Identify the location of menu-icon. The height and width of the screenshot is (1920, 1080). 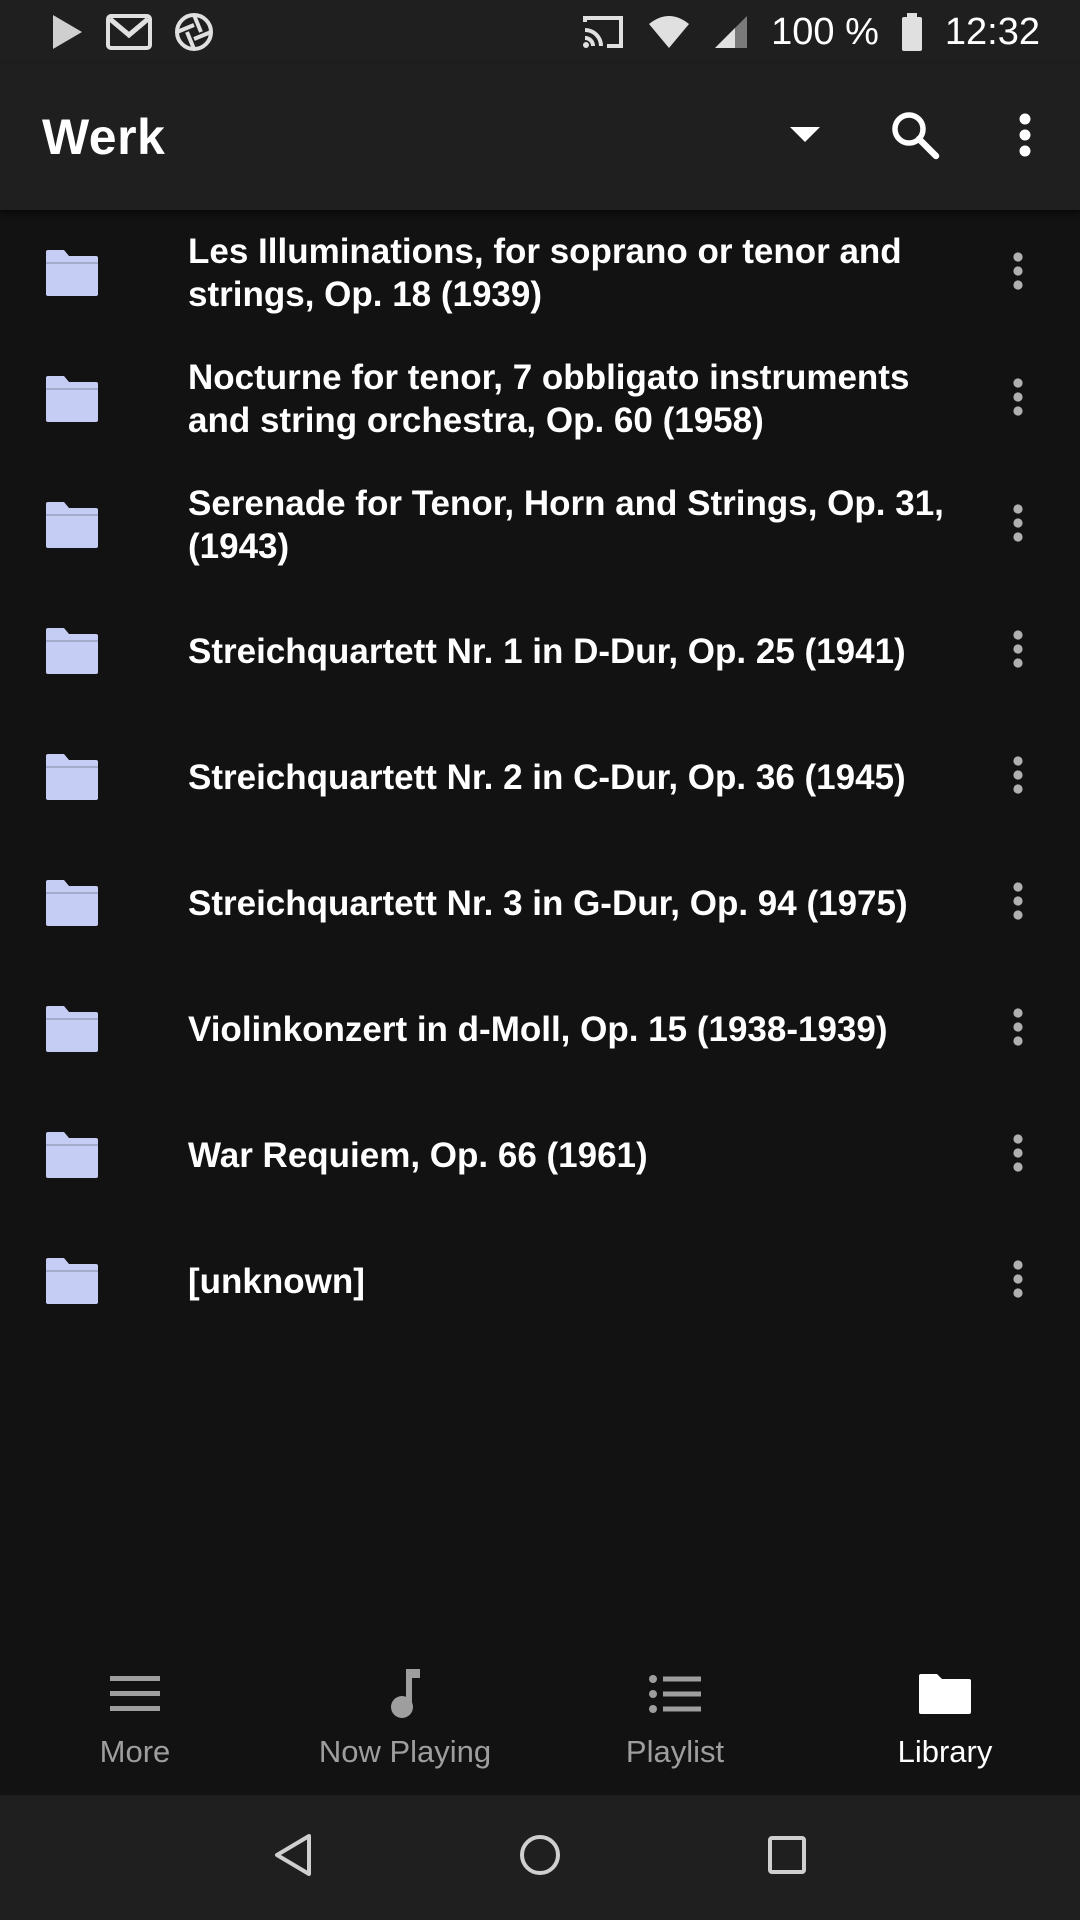
(135, 1694).